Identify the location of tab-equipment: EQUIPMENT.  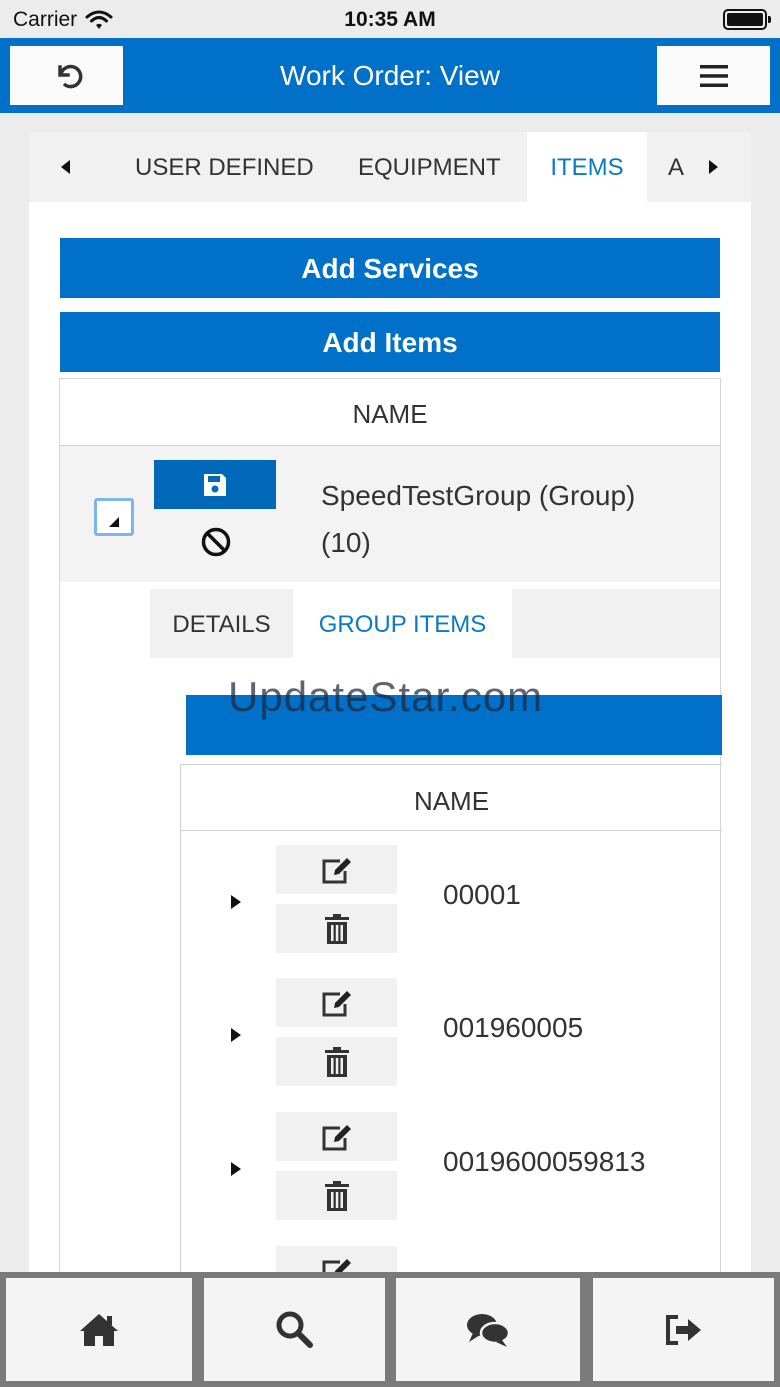
(429, 167).